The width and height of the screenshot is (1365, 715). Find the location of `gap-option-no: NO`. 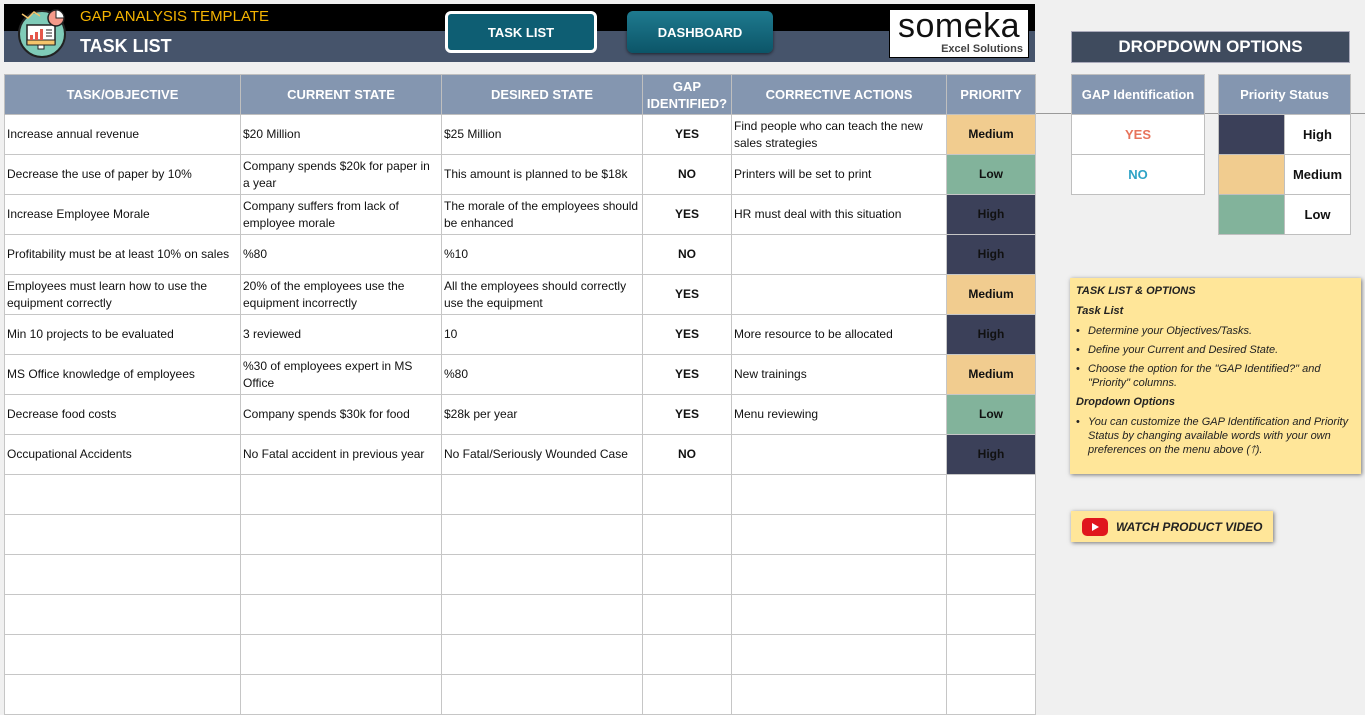

gap-option-no: NO is located at coordinates (1138, 174).